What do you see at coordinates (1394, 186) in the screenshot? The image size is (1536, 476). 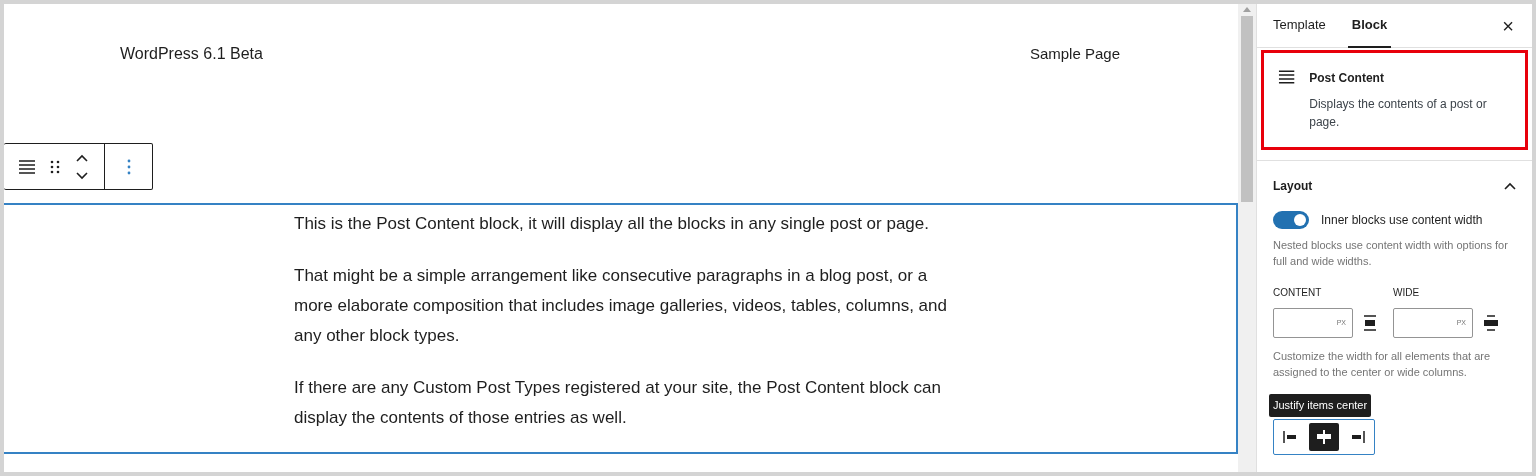 I see `layout-panel-toggle: Layout` at bounding box center [1394, 186].